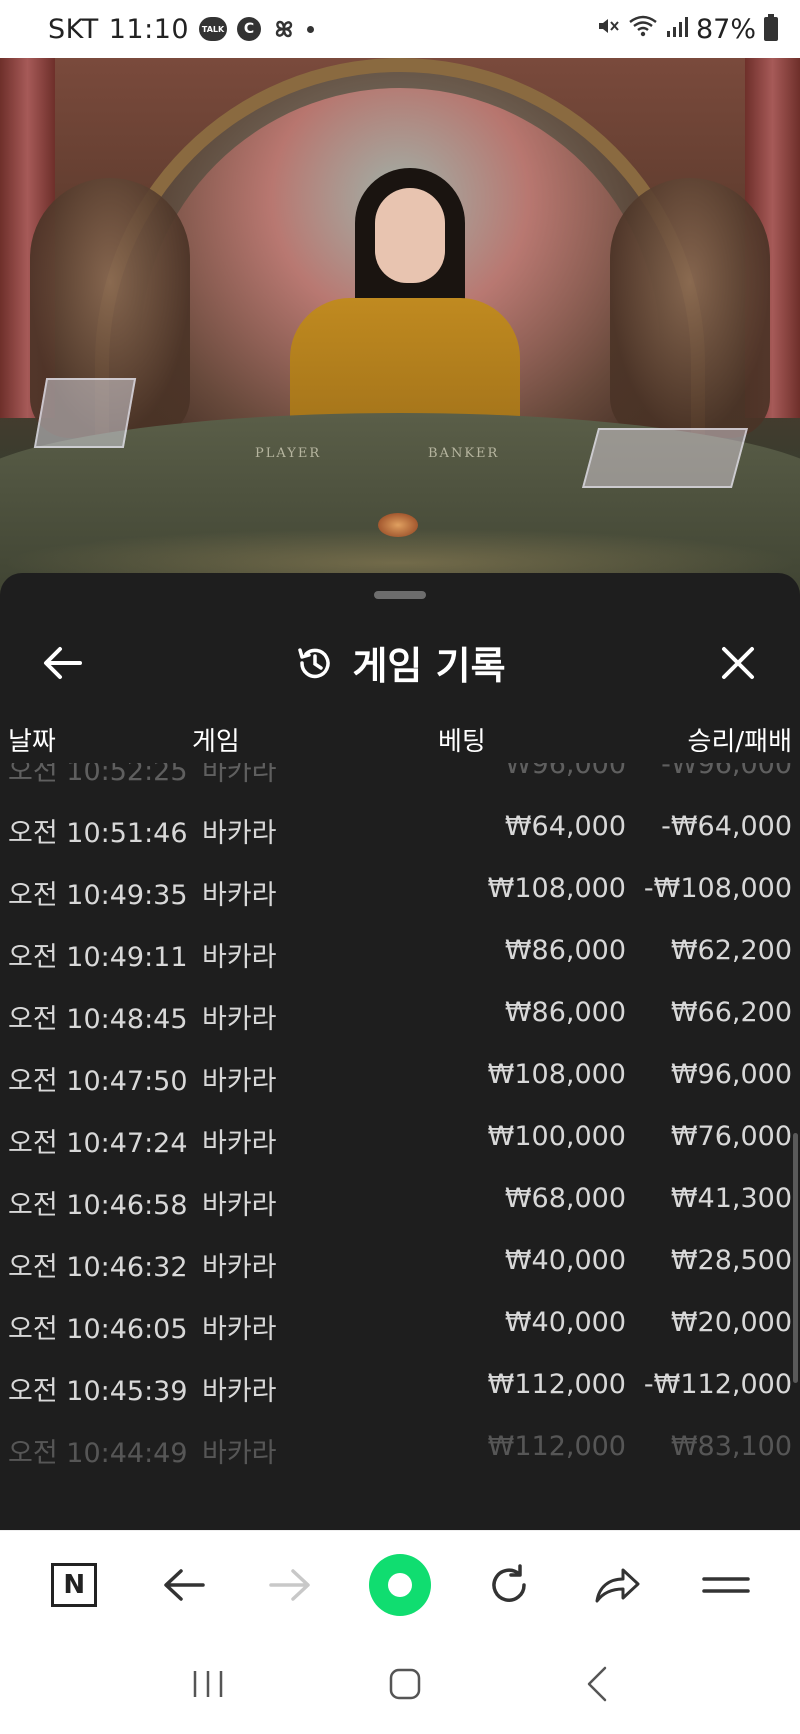 The height and width of the screenshot is (1734, 800). What do you see at coordinates (400, 1138) in the screenshot?
I see `table-row: 오전 10:47:24 바카라 ₩100,000 ₩76,000` at bounding box center [400, 1138].